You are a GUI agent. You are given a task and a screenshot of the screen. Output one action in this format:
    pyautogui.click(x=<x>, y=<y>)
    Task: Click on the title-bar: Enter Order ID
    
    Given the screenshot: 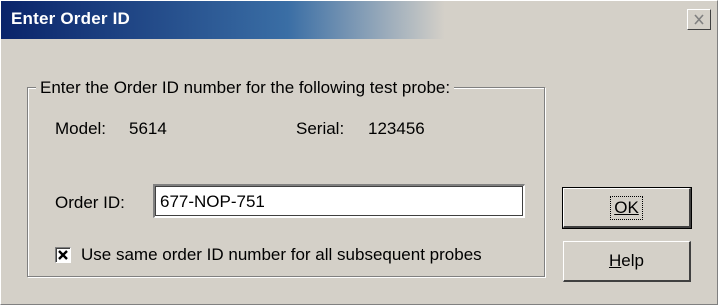 What is the action you would take?
    pyautogui.click(x=359, y=20)
    